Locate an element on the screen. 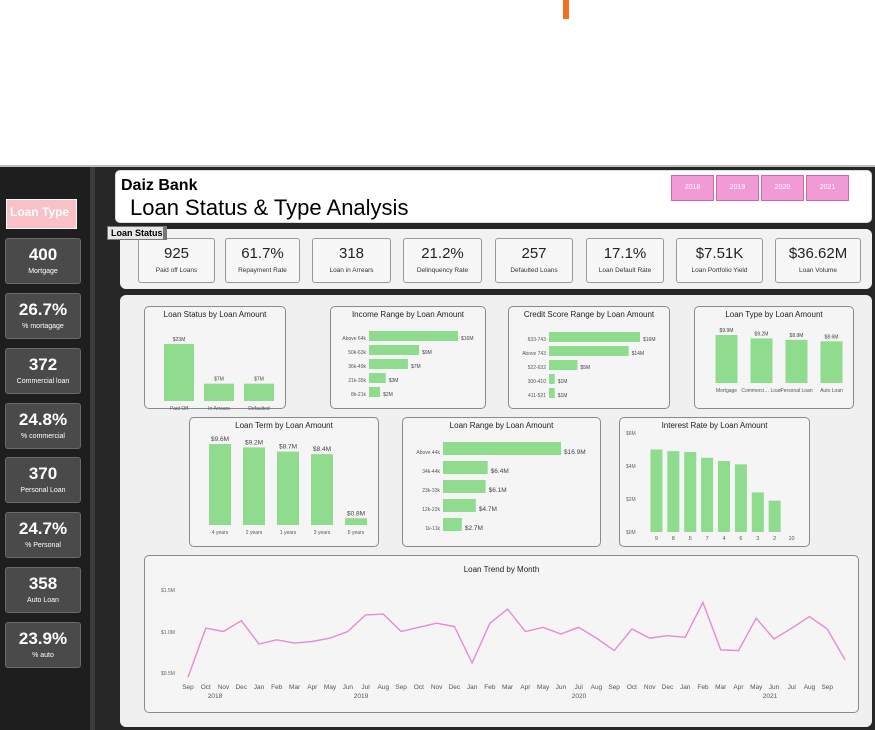 The width and height of the screenshot is (875, 730). data-label: $8.6M is located at coordinates (832, 337).